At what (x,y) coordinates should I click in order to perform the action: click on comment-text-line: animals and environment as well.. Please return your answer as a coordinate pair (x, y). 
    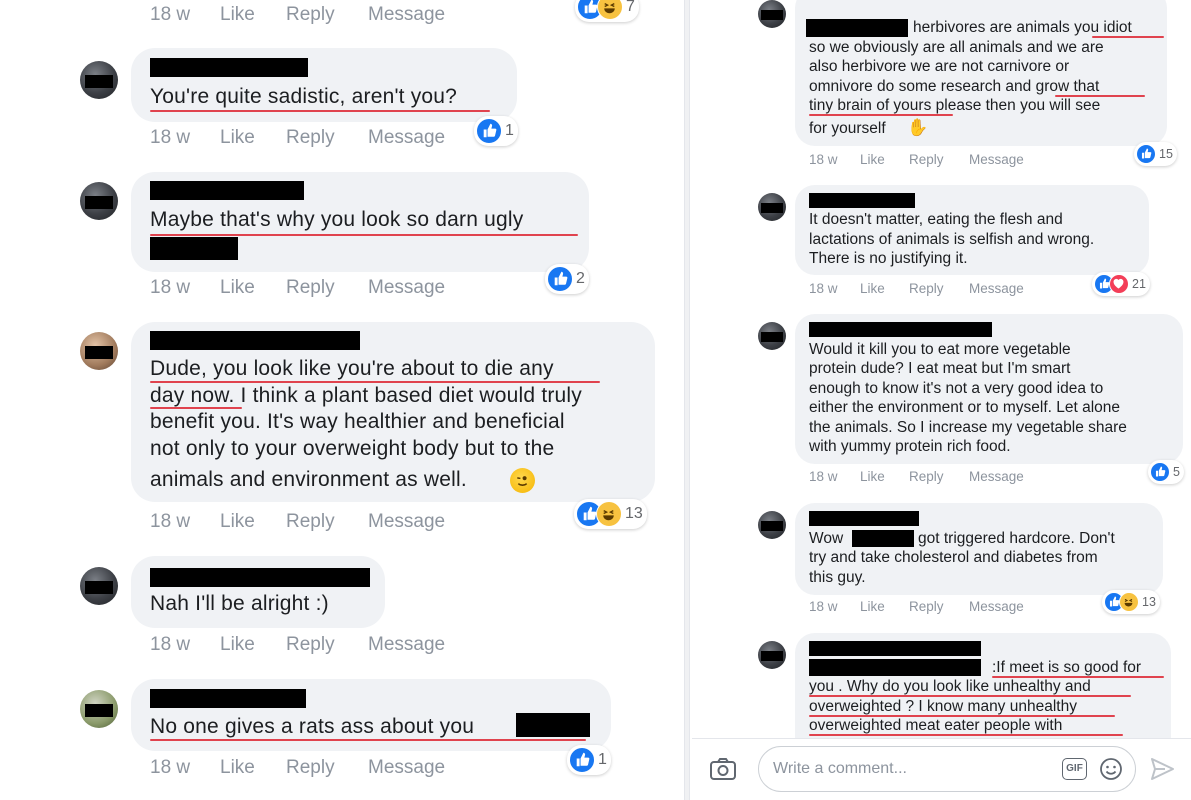
    Looking at the image, I should click on (308, 479).